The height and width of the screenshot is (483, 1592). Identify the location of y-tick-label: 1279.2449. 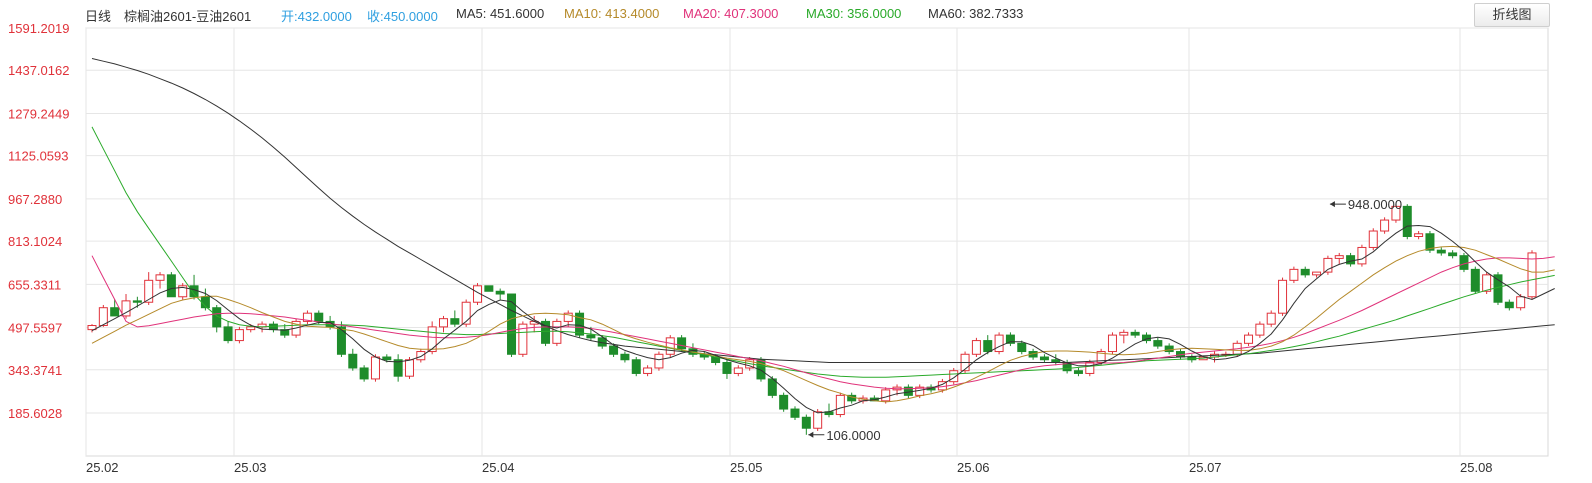
(38, 113).